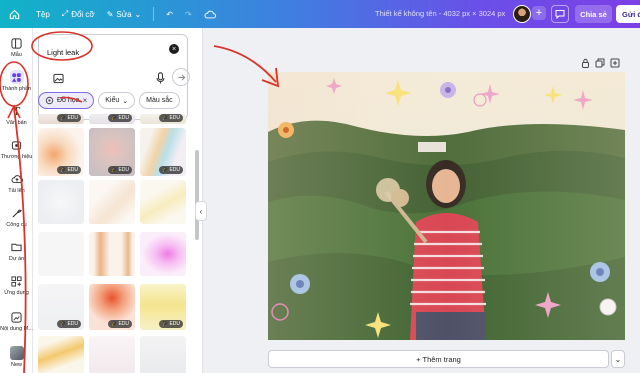 The image size is (640, 373). What do you see at coordinates (593, 14) in the screenshot?
I see `share-button: Chia sẻ` at bounding box center [593, 14].